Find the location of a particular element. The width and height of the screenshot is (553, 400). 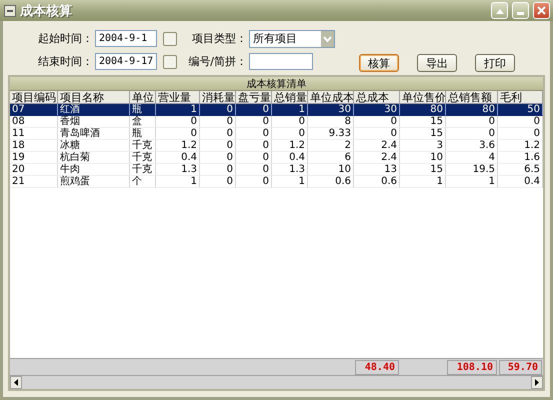

scroll-left-button is located at coordinates (16, 382).